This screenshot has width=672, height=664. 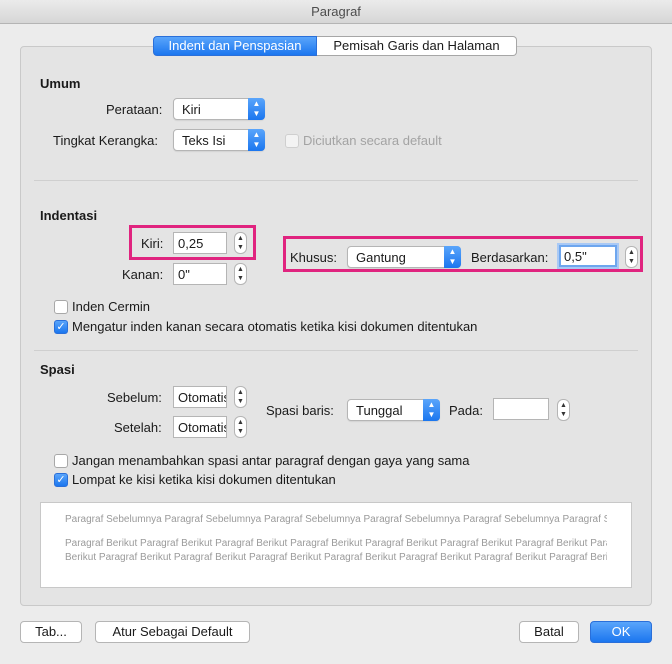 I want to click on set-default-button: Atur Sebagai Default, so click(x=172, y=632).